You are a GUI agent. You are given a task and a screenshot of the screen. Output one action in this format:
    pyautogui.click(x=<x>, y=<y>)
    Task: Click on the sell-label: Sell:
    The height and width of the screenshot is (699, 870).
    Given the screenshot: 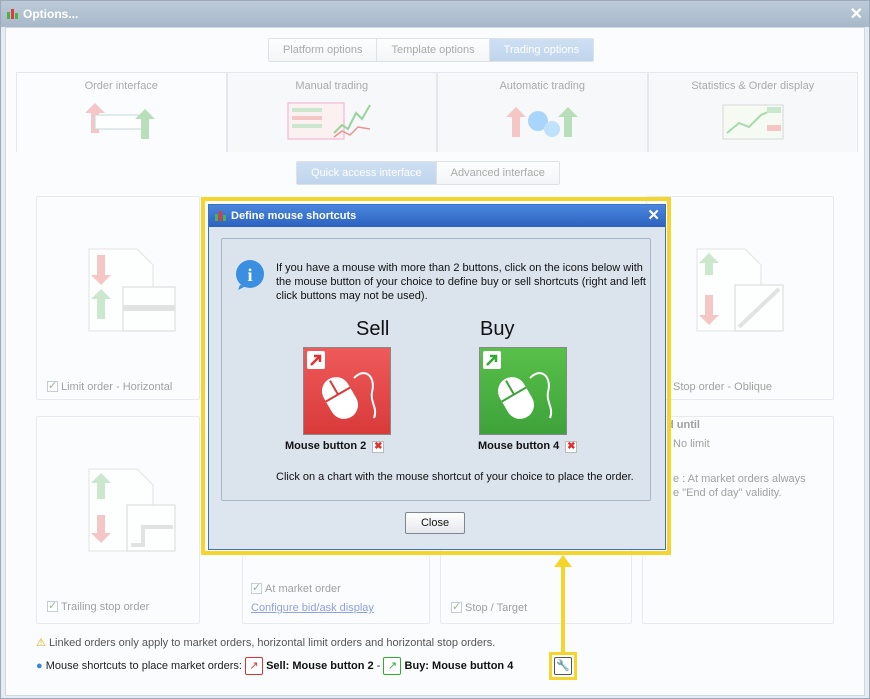 What is the action you would take?
    pyautogui.click(x=278, y=665)
    